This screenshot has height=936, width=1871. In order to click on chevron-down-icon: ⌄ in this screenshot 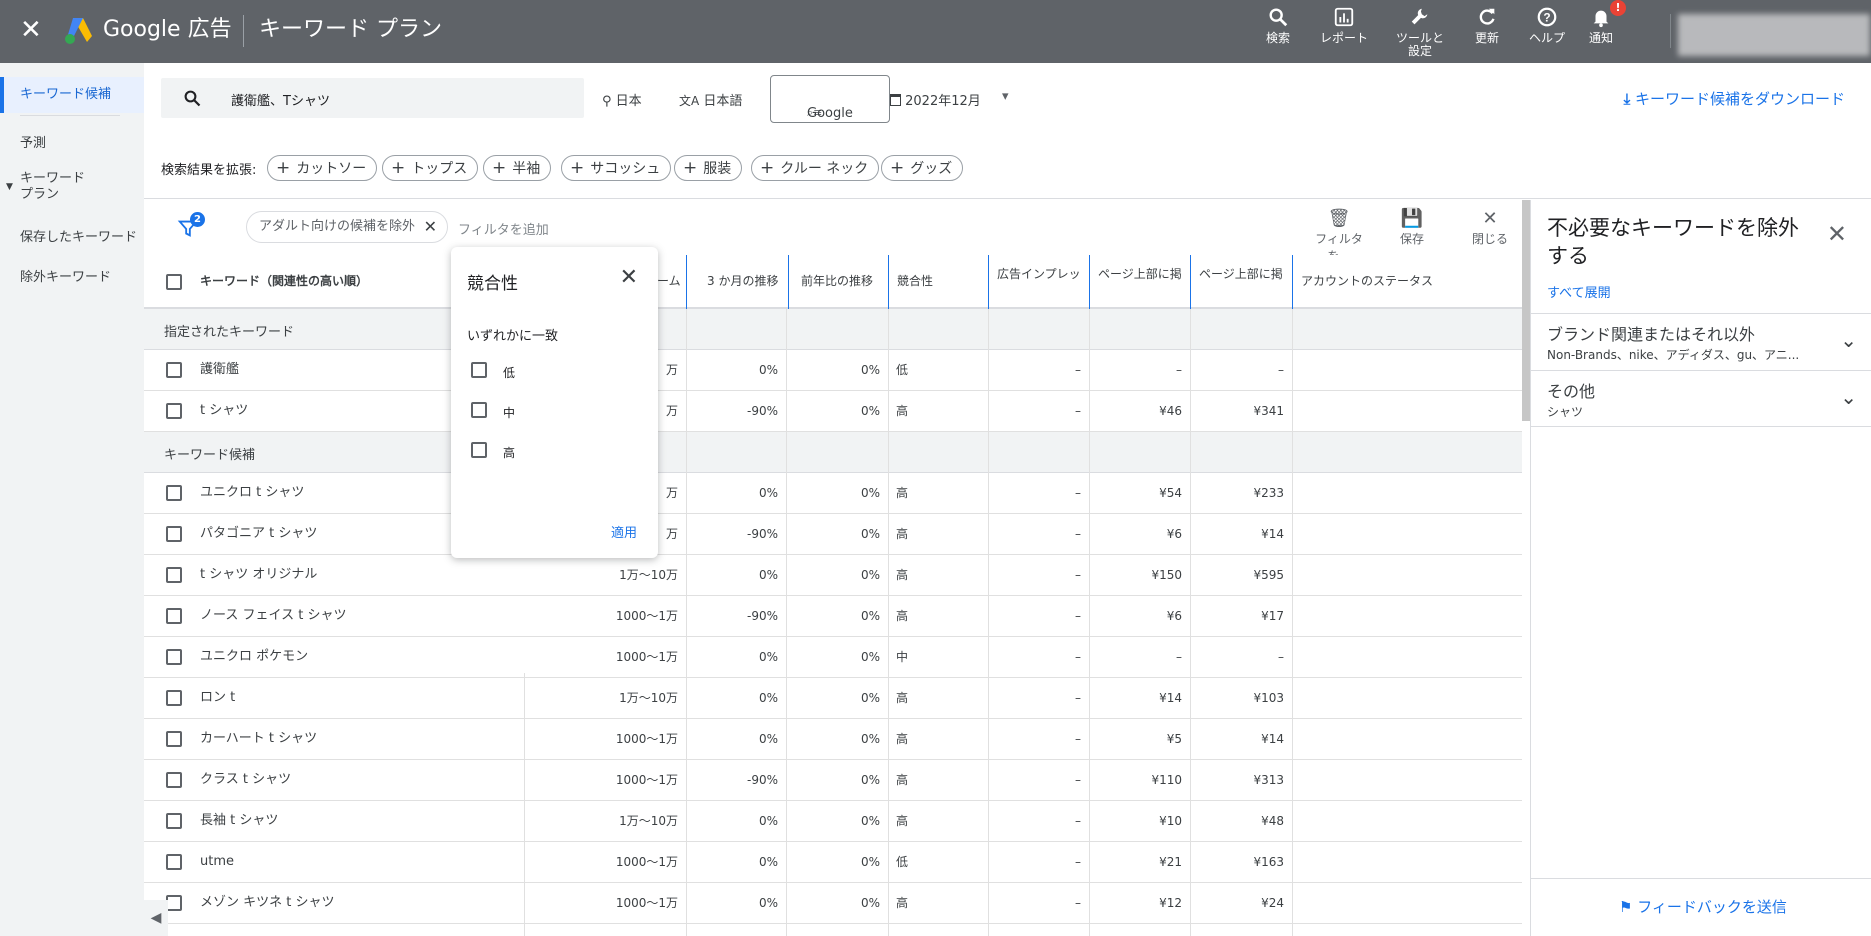, I will do `click(1848, 340)`.